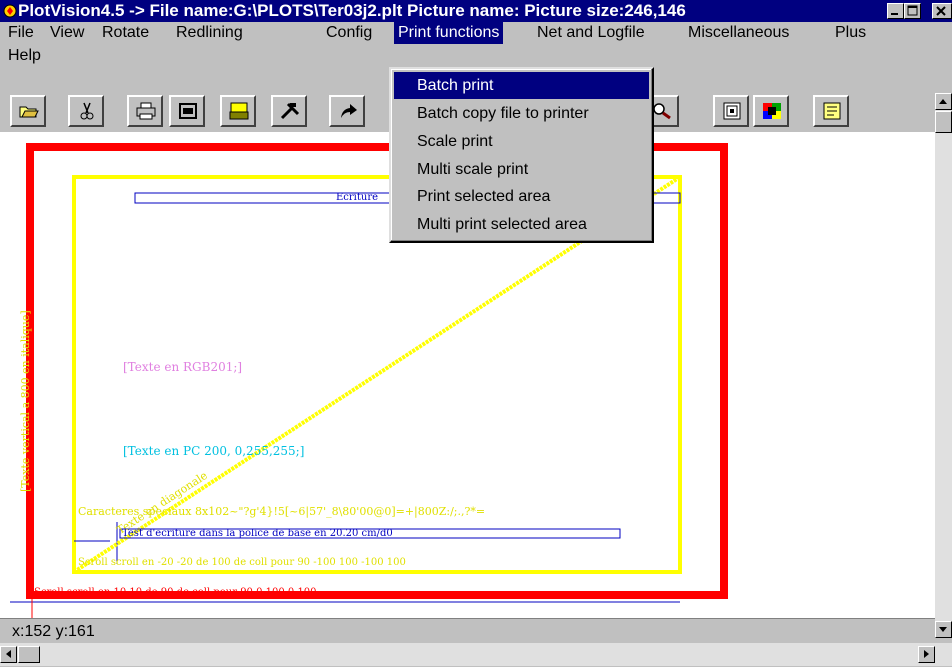 This screenshot has height=667, width=952. I want to click on grid-button, so click(731, 111).